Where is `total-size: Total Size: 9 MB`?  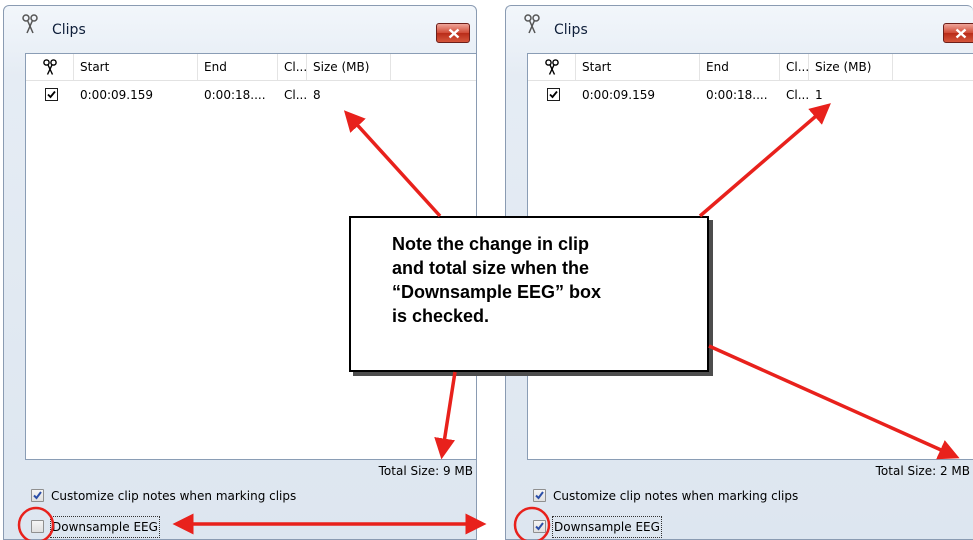 total-size: Total Size: 9 MB is located at coordinates (425, 471).